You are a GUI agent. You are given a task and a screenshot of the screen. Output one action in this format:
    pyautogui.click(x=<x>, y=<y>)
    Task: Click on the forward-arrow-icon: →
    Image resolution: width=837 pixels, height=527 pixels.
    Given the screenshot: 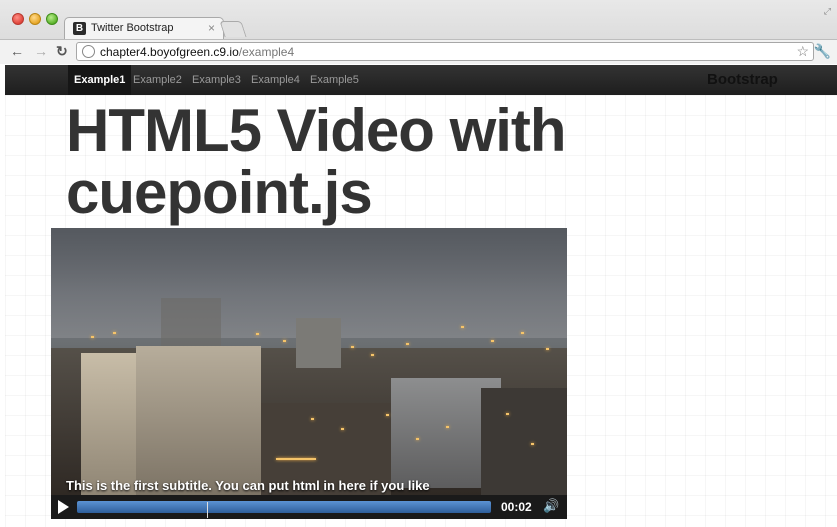 What is the action you would take?
    pyautogui.click(x=41, y=51)
    